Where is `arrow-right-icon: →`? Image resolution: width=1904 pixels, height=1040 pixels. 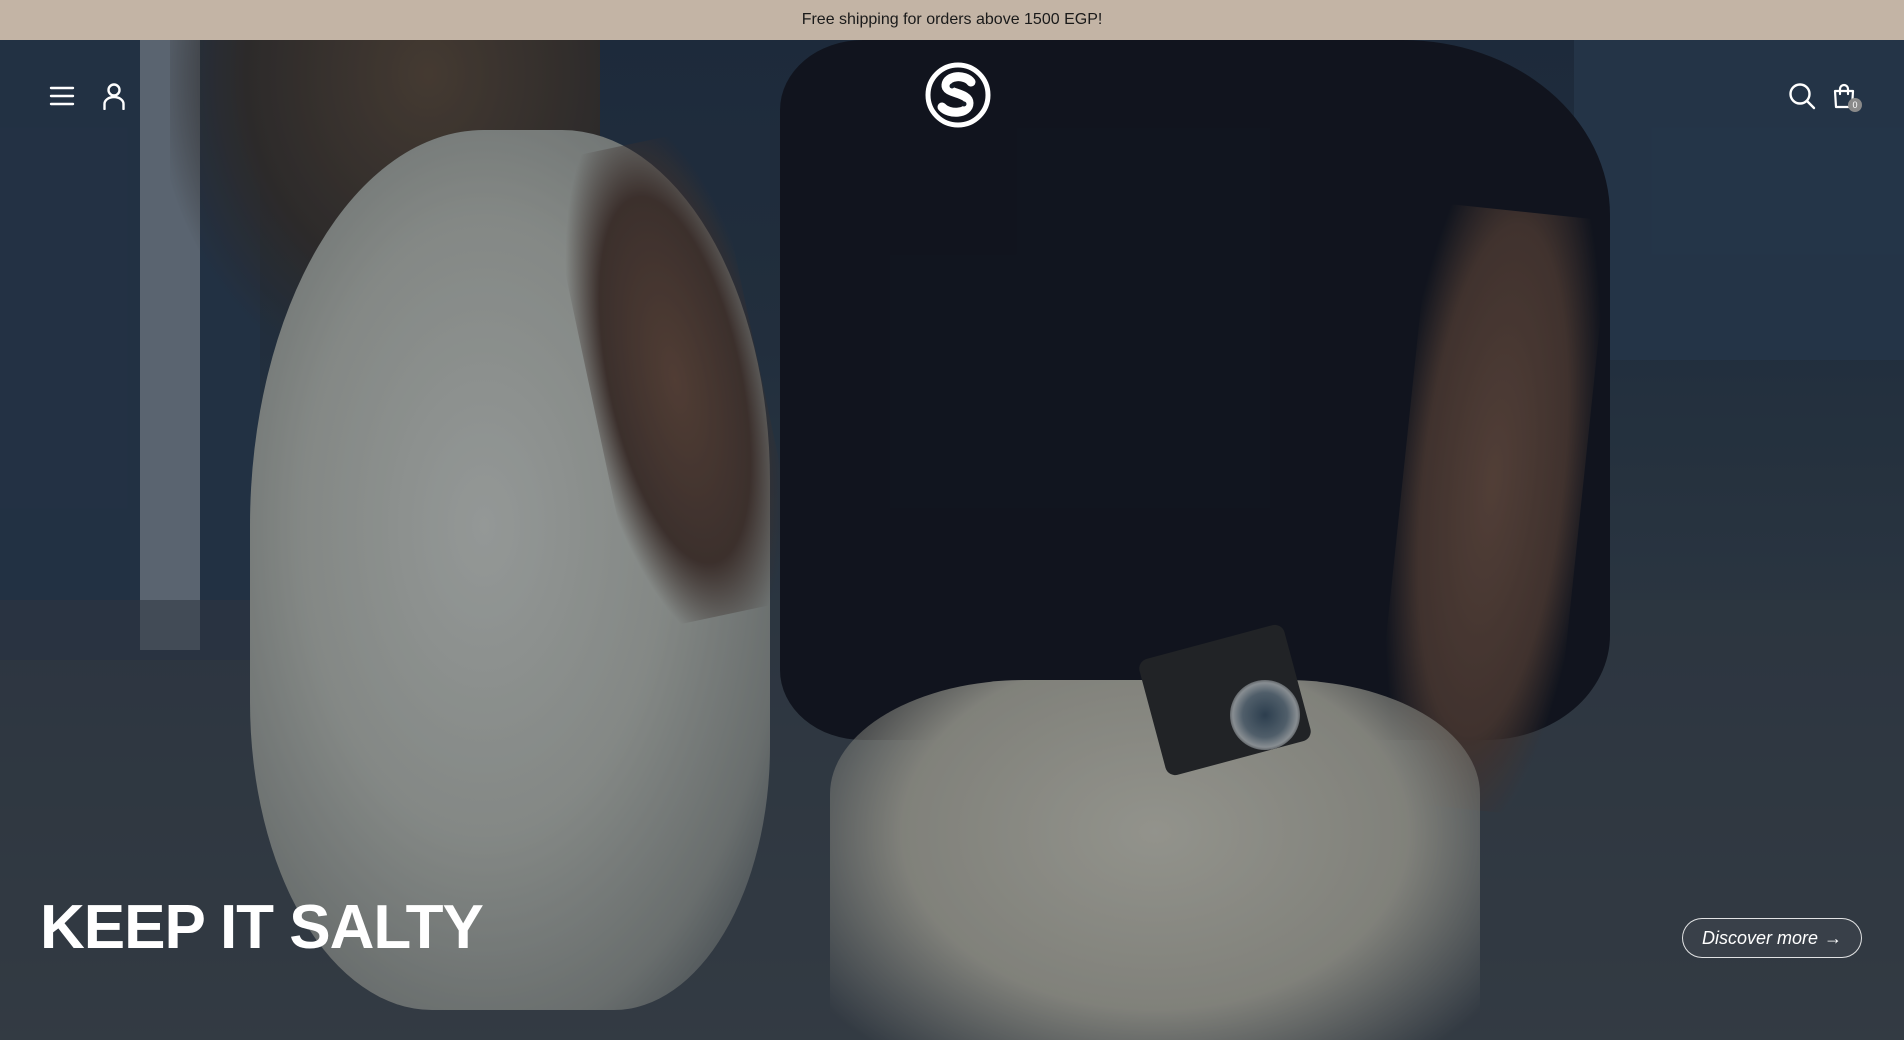 arrow-right-icon: → is located at coordinates (1833, 937).